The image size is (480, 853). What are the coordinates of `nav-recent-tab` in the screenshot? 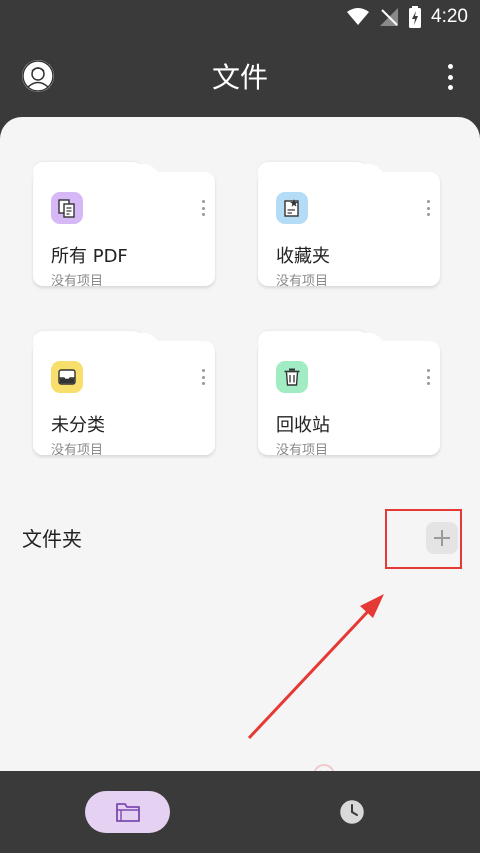 It's located at (352, 812).